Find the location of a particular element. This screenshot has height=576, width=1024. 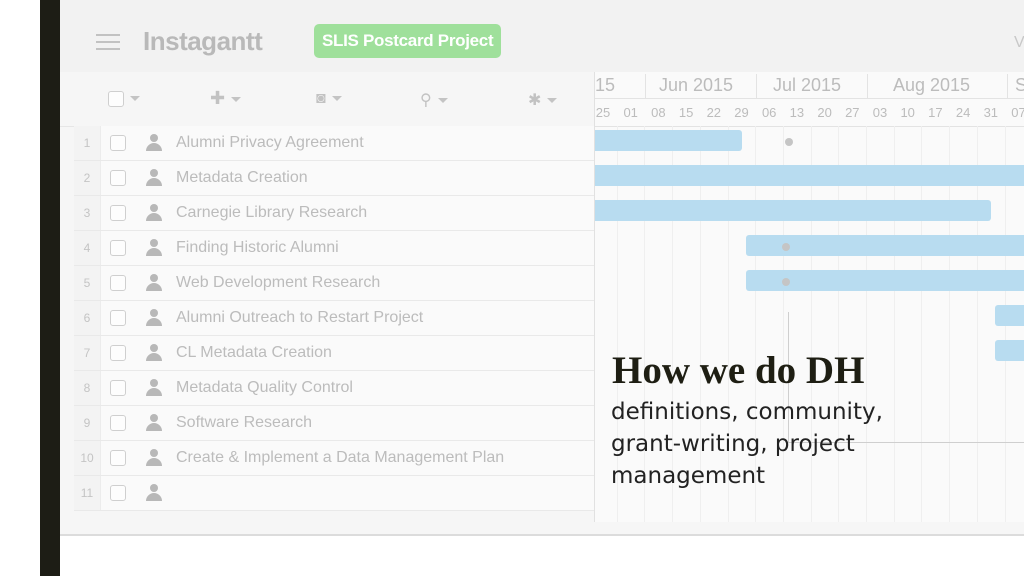

month-label: Jul 2015 is located at coordinates (807, 85).